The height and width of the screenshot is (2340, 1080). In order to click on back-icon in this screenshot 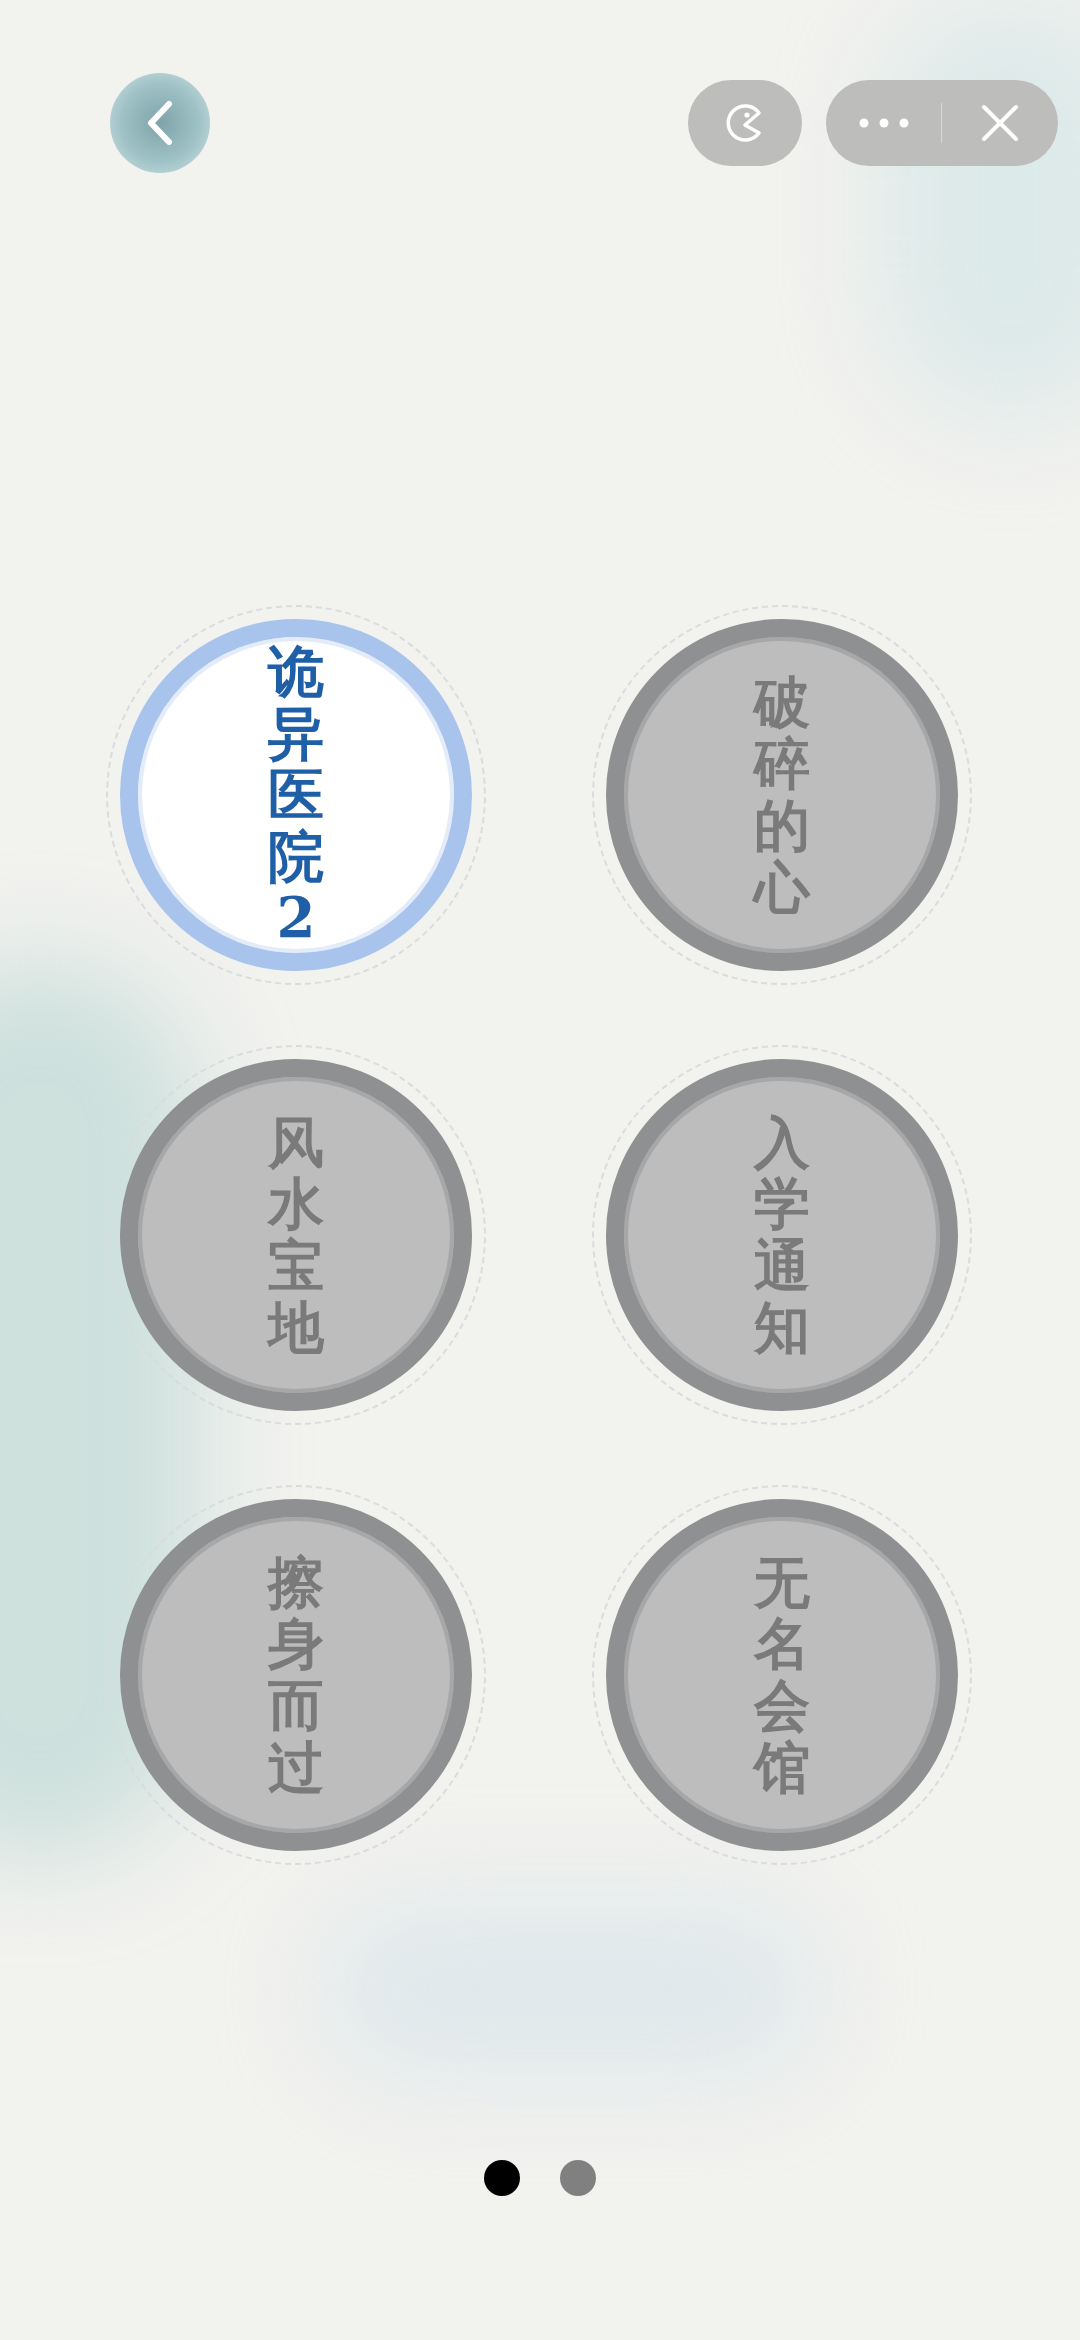, I will do `click(160, 123)`.